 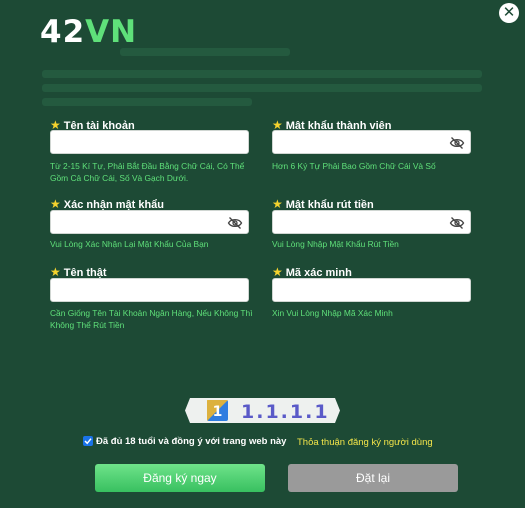 I want to click on verify-code-input, so click(x=371, y=290).